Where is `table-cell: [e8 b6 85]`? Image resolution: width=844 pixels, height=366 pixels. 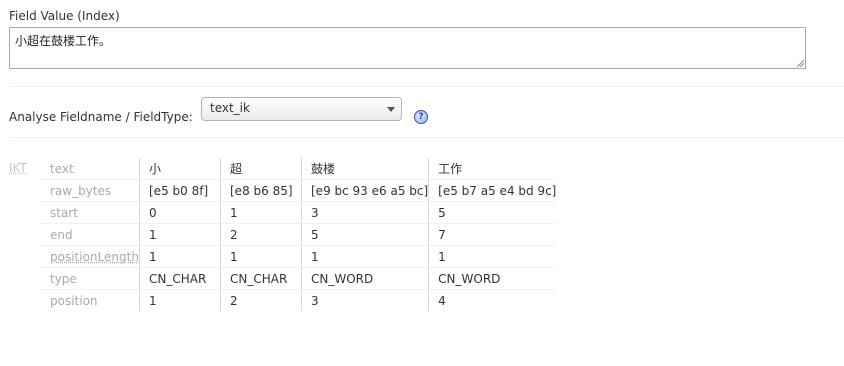 table-cell: [e8 b6 85] is located at coordinates (261, 190).